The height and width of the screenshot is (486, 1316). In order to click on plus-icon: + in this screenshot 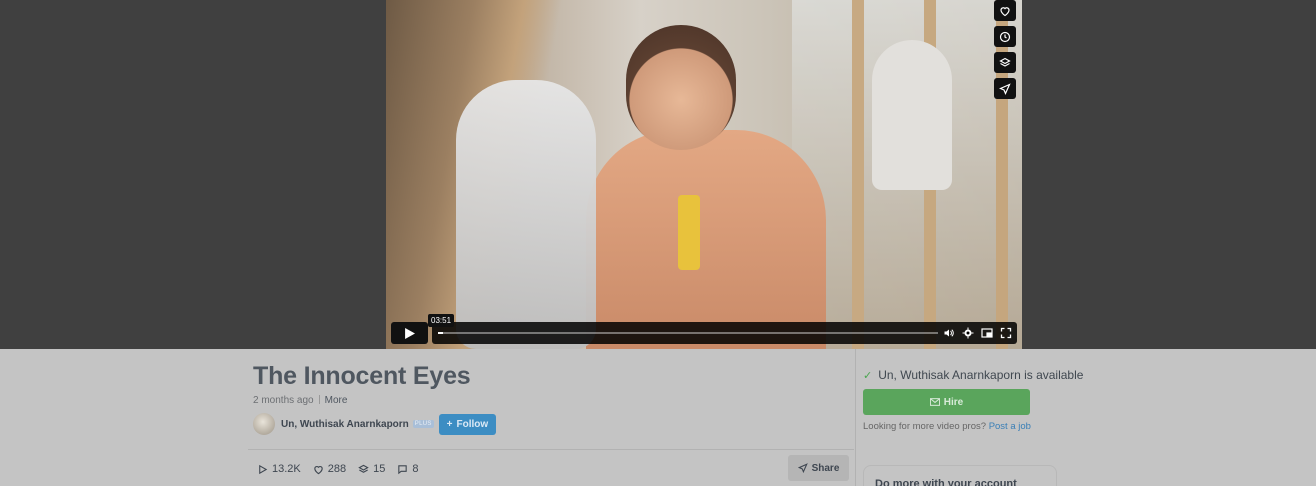, I will do `click(449, 424)`.